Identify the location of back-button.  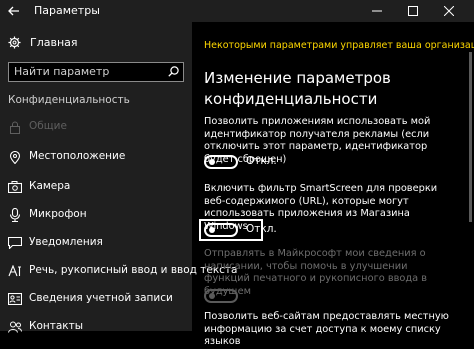
(14, 11).